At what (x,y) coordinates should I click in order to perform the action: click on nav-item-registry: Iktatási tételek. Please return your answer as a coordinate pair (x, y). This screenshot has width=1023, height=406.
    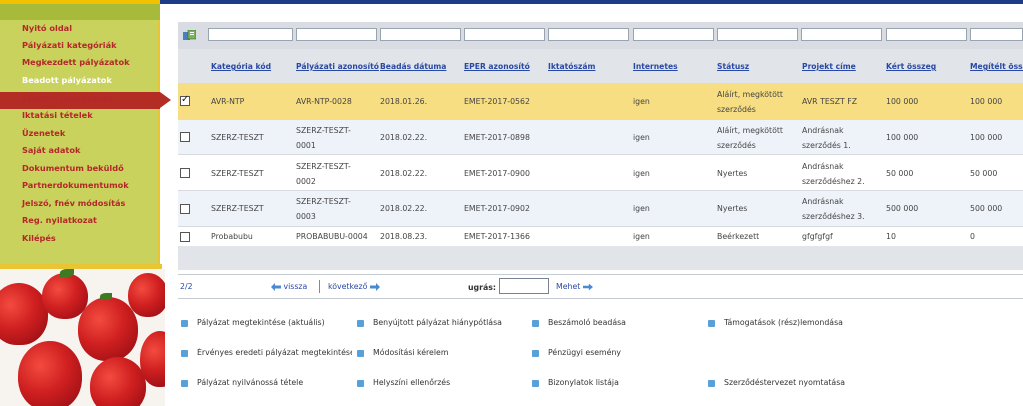
    Looking at the image, I should click on (57, 115).